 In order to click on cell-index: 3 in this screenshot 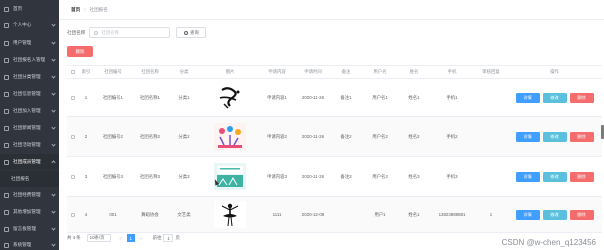, I will do `click(86, 176)`.